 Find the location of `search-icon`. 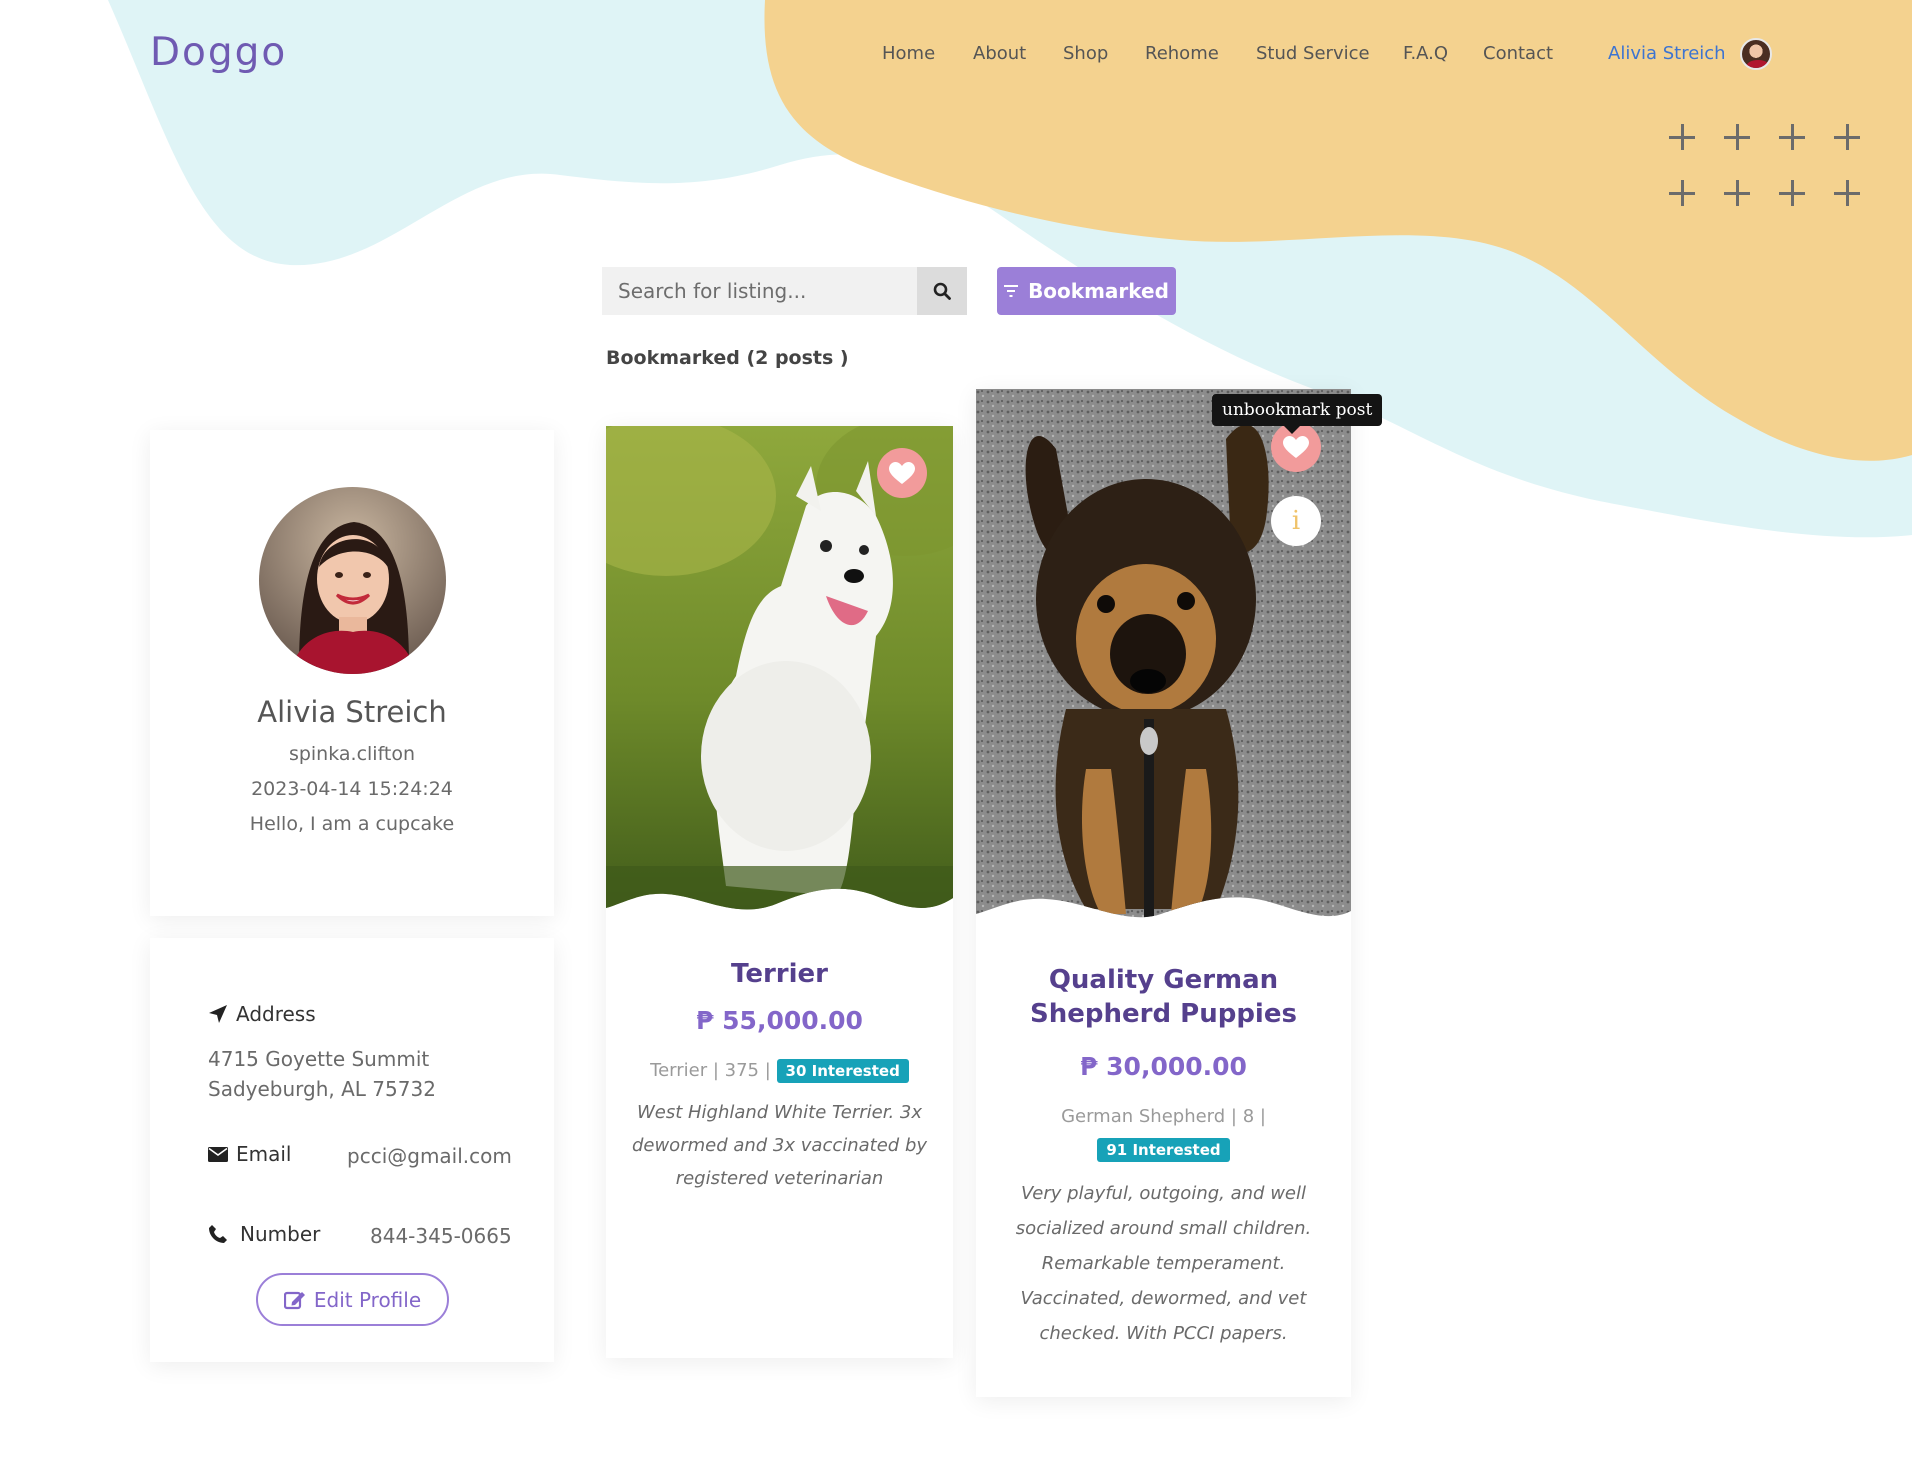

search-icon is located at coordinates (942, 291).